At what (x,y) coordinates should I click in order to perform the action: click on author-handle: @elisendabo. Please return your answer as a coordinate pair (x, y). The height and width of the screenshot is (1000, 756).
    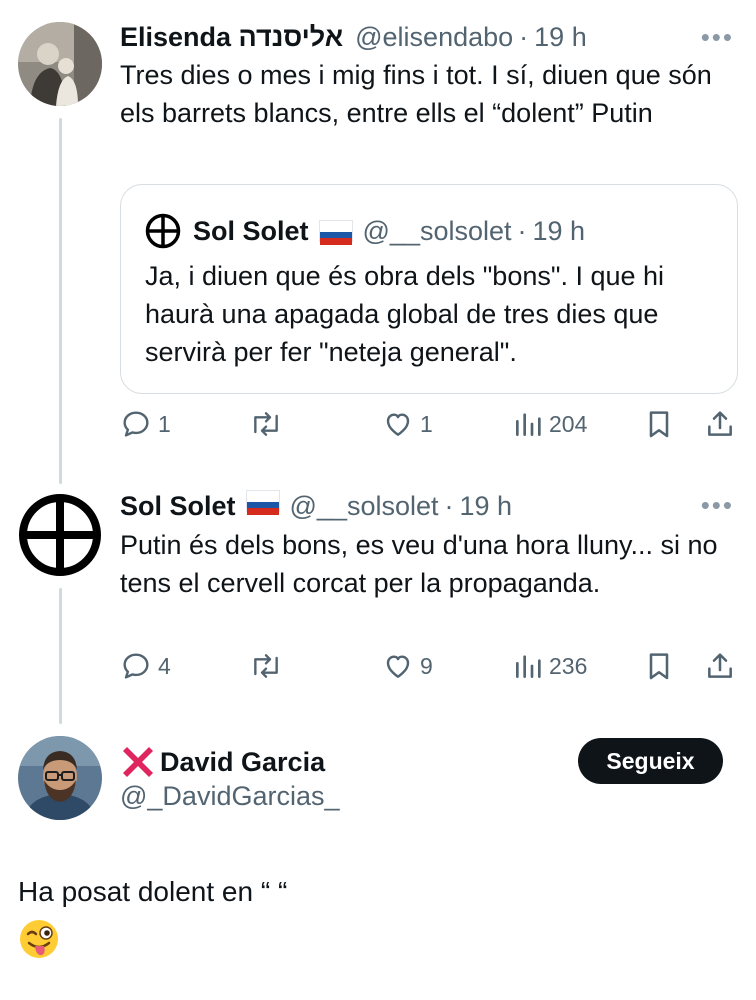
    Looking at the image, I should click on (434, 37).